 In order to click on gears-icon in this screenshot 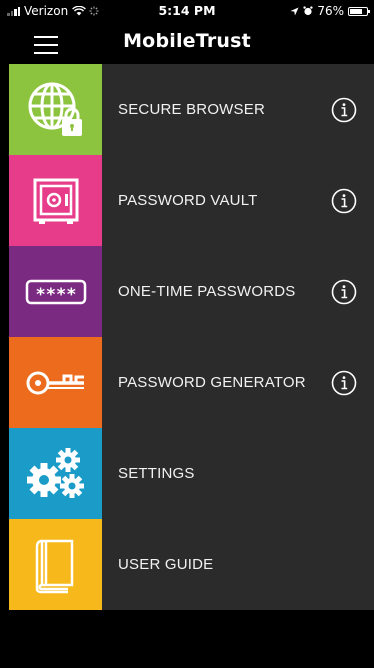, I will do `click(55, 472)`.